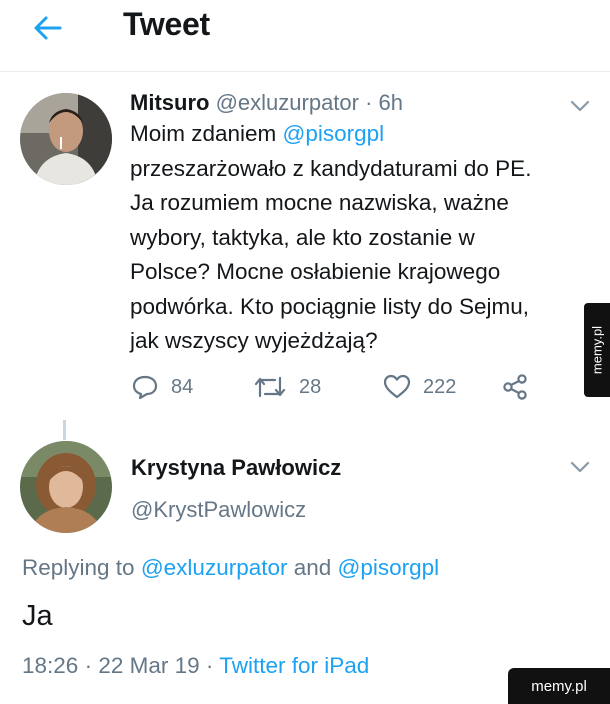 This screenshot has width=610, height=704. Describe the element at coordinates (81, 567) in the screenshot. I see `replying-label: Replying to` at that location.